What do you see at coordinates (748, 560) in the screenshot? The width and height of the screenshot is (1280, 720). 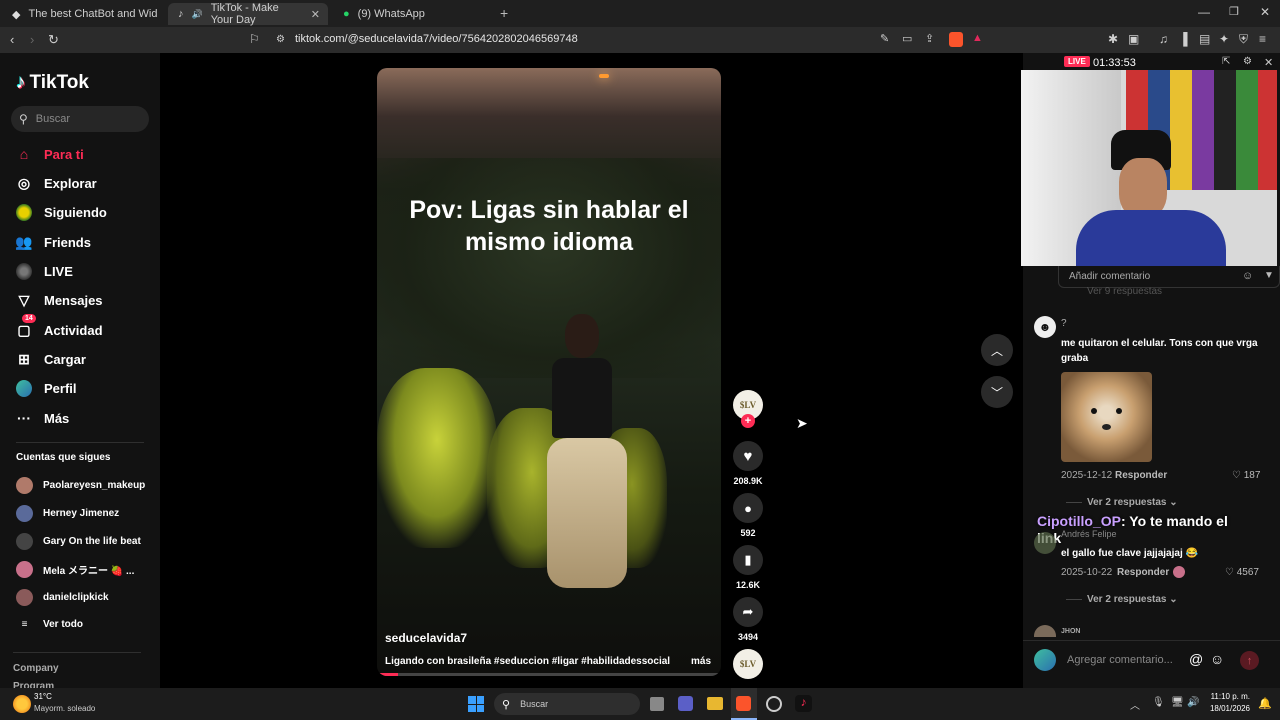 I see `save-button: ▮` at bounding box center [748, 560].